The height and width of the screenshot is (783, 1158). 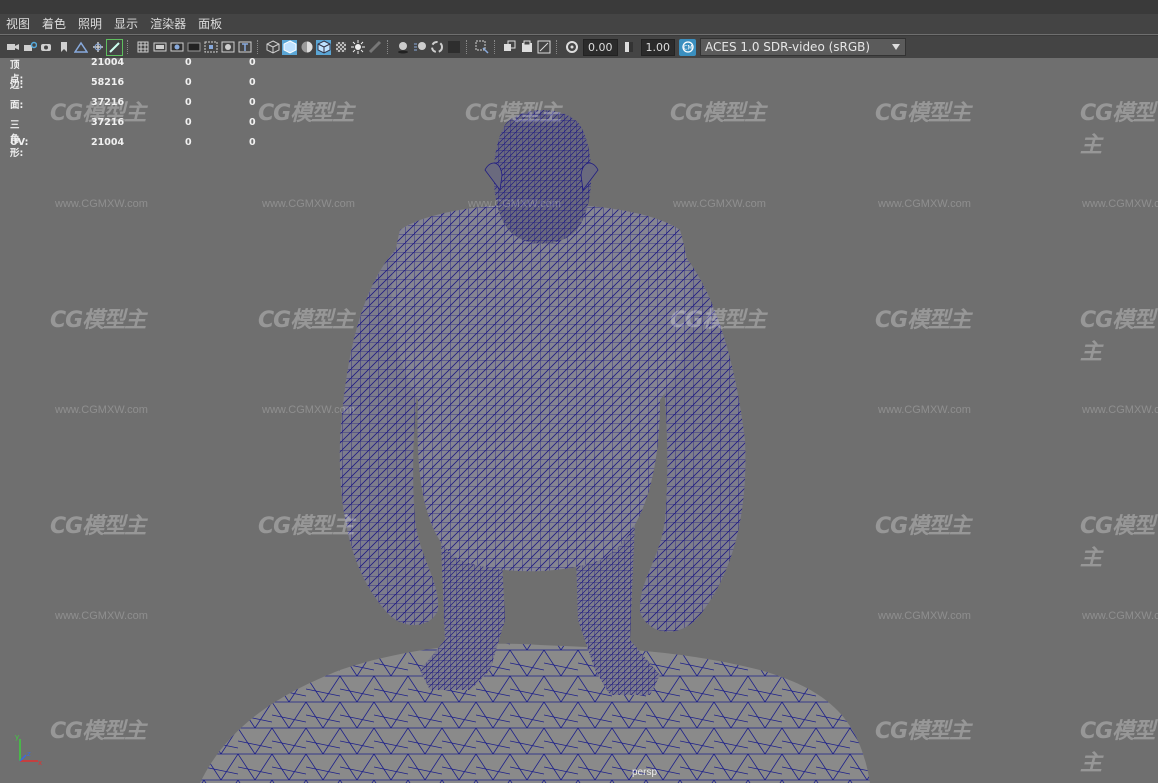 What do you see at coordinates (306, 47) in the screenshot?
I see `use-default-material-icon` at bounding box center [306, 47].